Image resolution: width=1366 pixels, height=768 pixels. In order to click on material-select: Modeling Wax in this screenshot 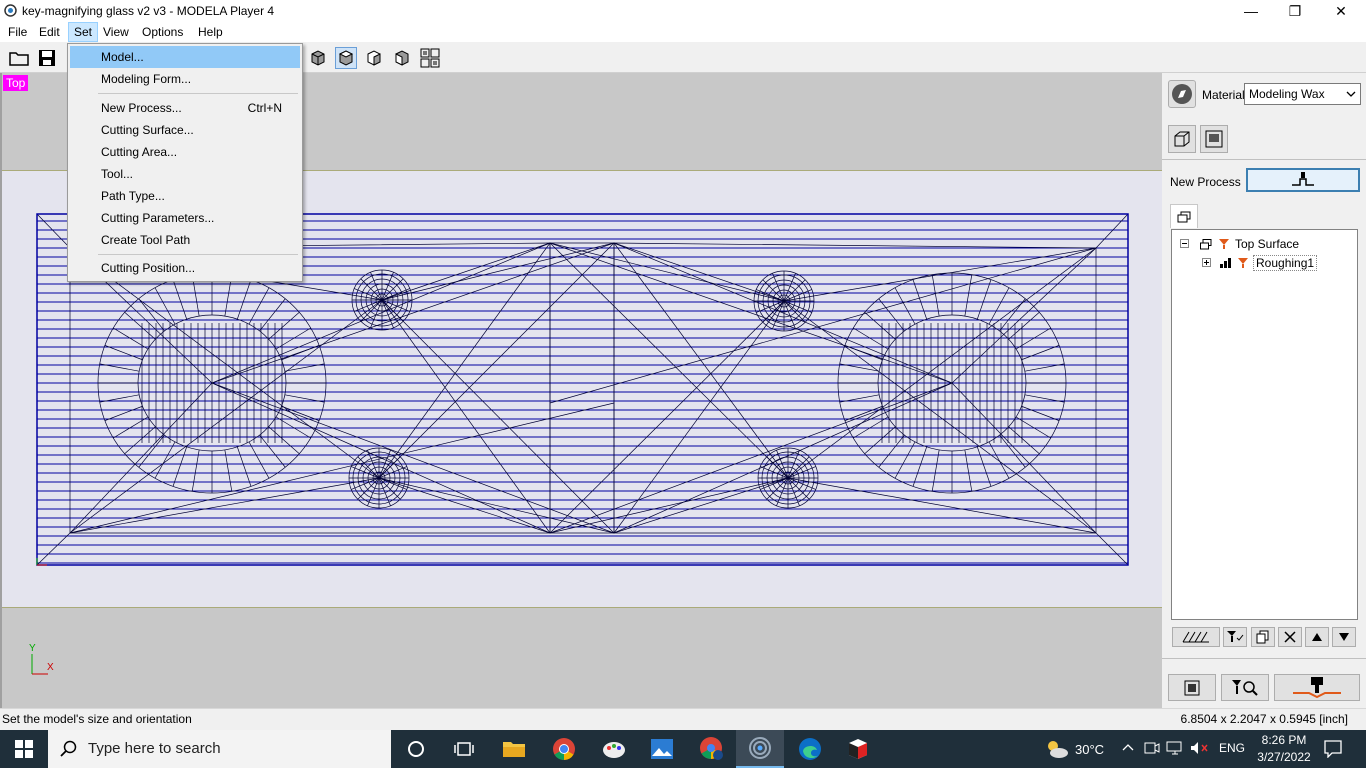, I will do `click(1302, 94)`.